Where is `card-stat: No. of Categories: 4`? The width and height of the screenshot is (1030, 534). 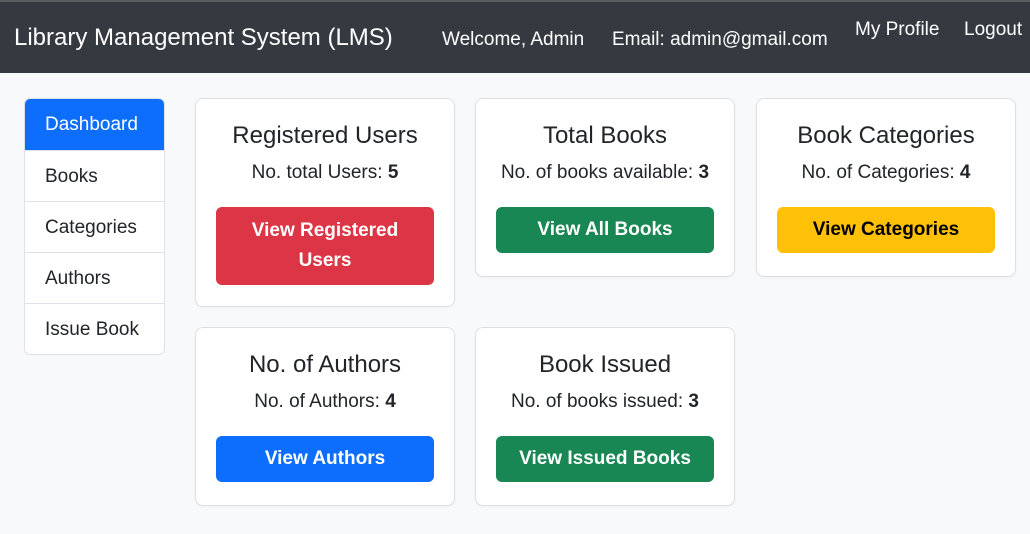 card-stat: No. of Categories: 4 is located at coordinates (886, 173).